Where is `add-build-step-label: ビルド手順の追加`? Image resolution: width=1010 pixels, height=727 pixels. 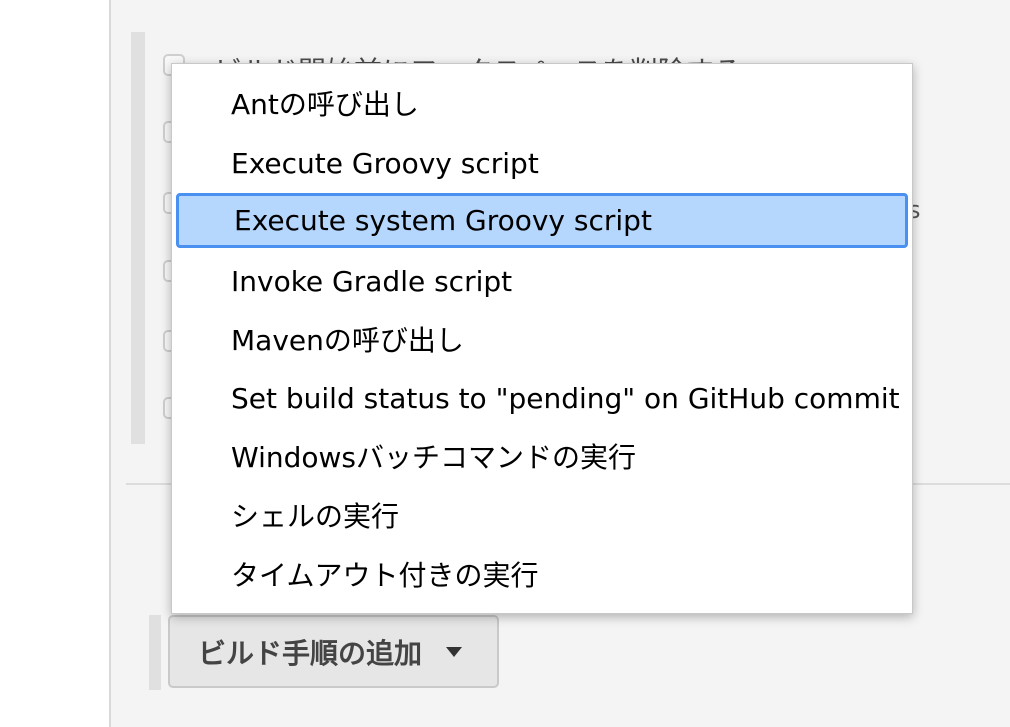 add-build-step-label: ビルド手順の追加 is located at coordinates (310, 653).